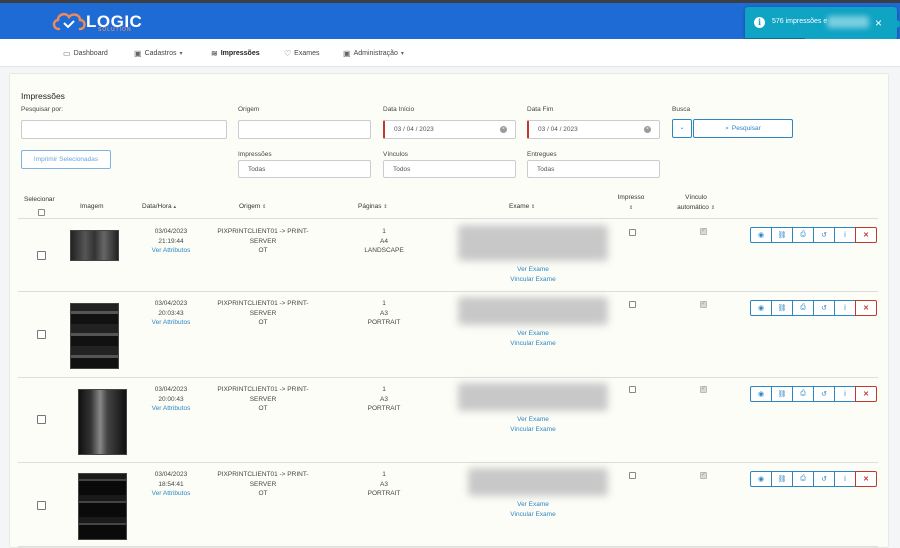 The height and width of the screenshot is (548, 900). I want to click on row-datetime: 03/04/2023 21:19:44 Ver Attributos, so click(171, 241).